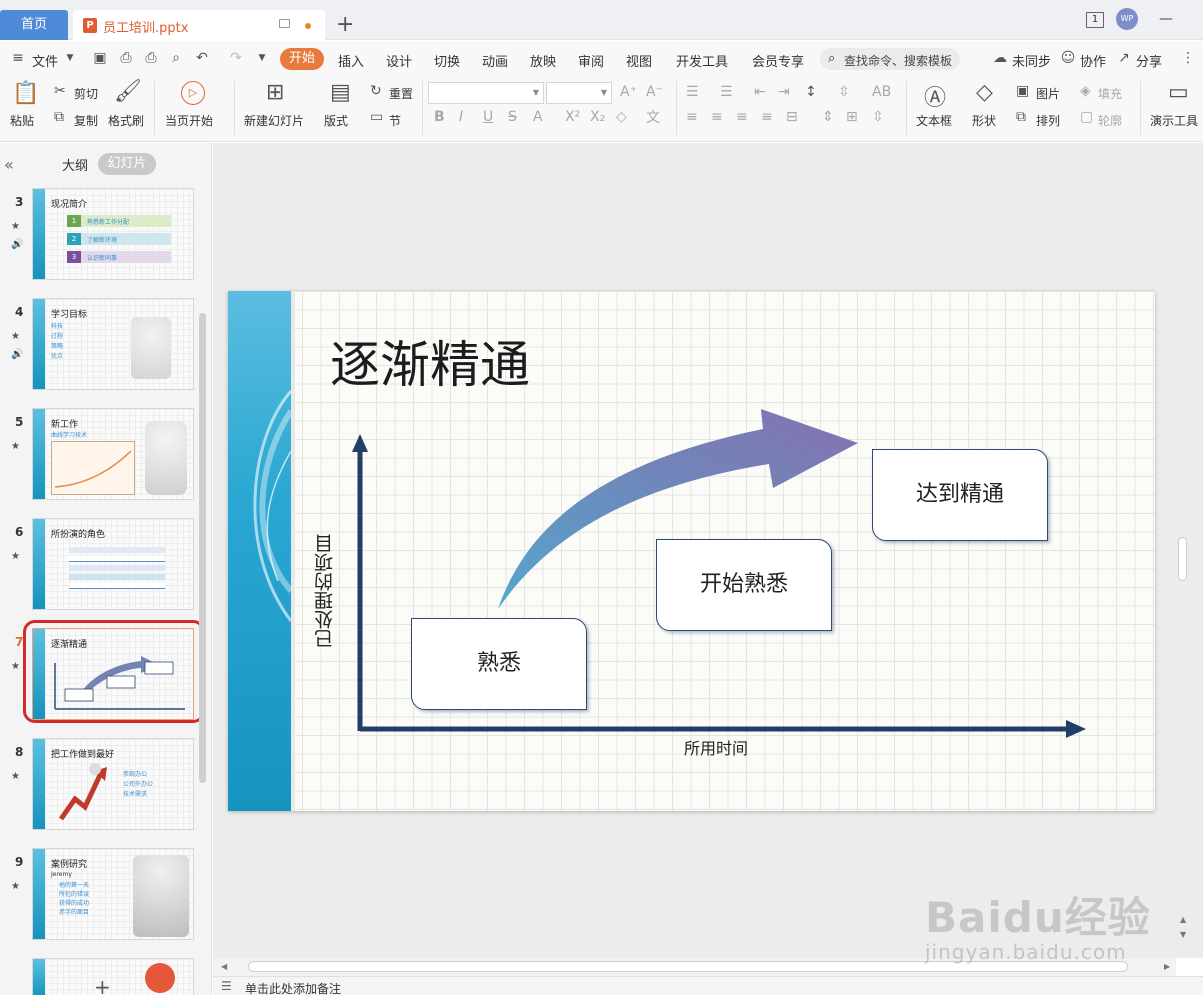  What do you see at coordinates (113, 454) in the screenshot?
I see `slide-thumbnail-5: 新工作 曲线学习技术` at bounding box center [113, 454].